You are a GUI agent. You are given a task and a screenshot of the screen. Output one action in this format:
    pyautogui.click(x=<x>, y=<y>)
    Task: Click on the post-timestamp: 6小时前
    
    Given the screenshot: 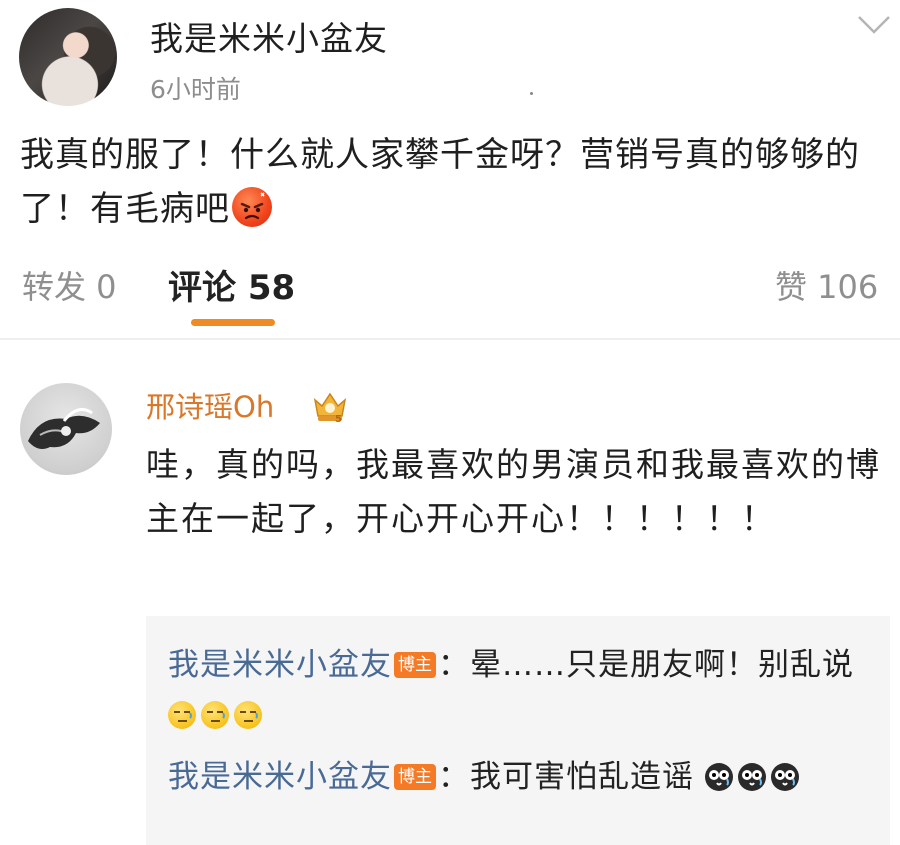 What is the action you would take?
    pyautogui.click(x=195, y=89)
    